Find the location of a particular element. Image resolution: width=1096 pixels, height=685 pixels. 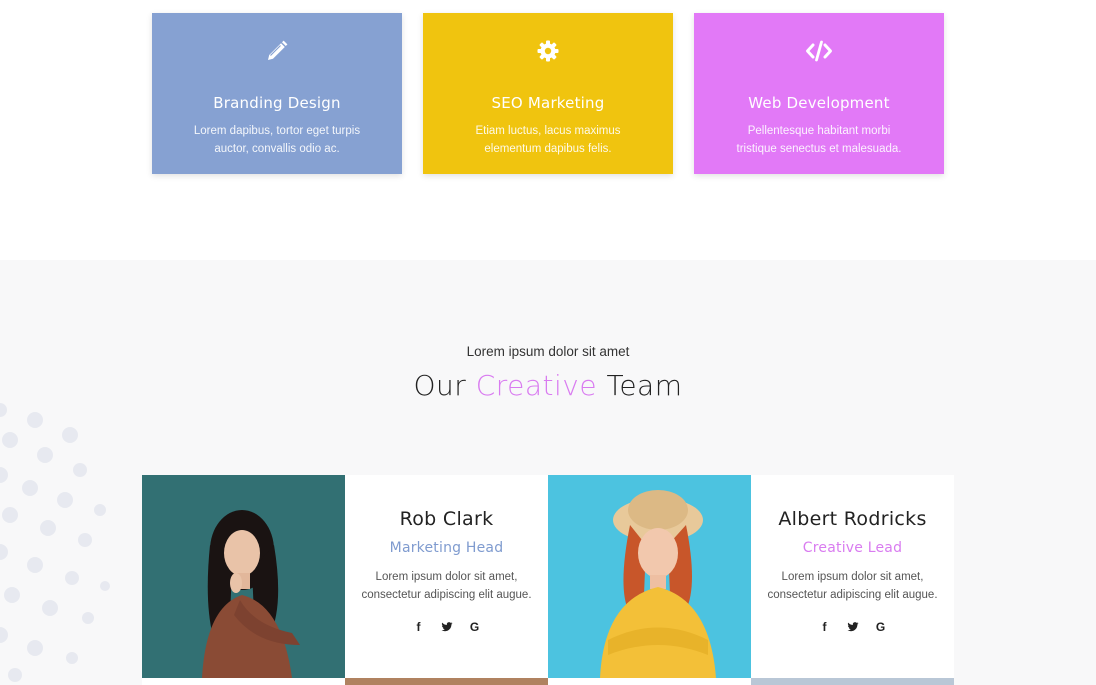

team-kicker: Lorem ipsum dolor sit amet is located at coordinates (548, 351).